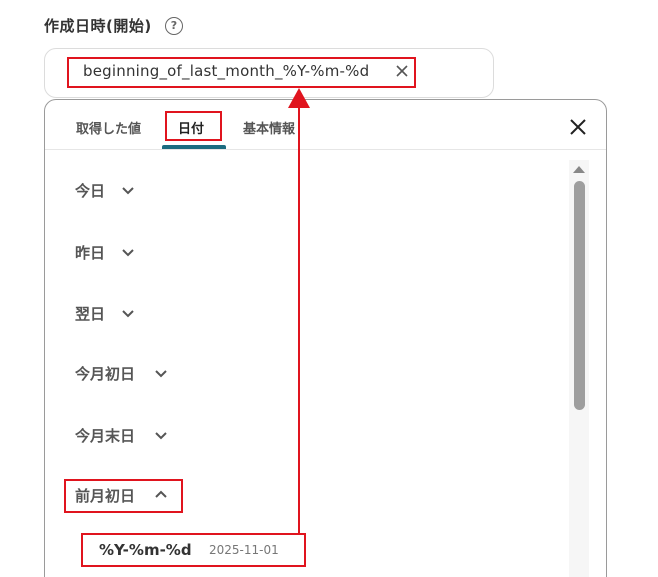  Describe the element at coordinates (90, 313) in the screenshot. I see `group-tomorrow: 翌日` at that location.